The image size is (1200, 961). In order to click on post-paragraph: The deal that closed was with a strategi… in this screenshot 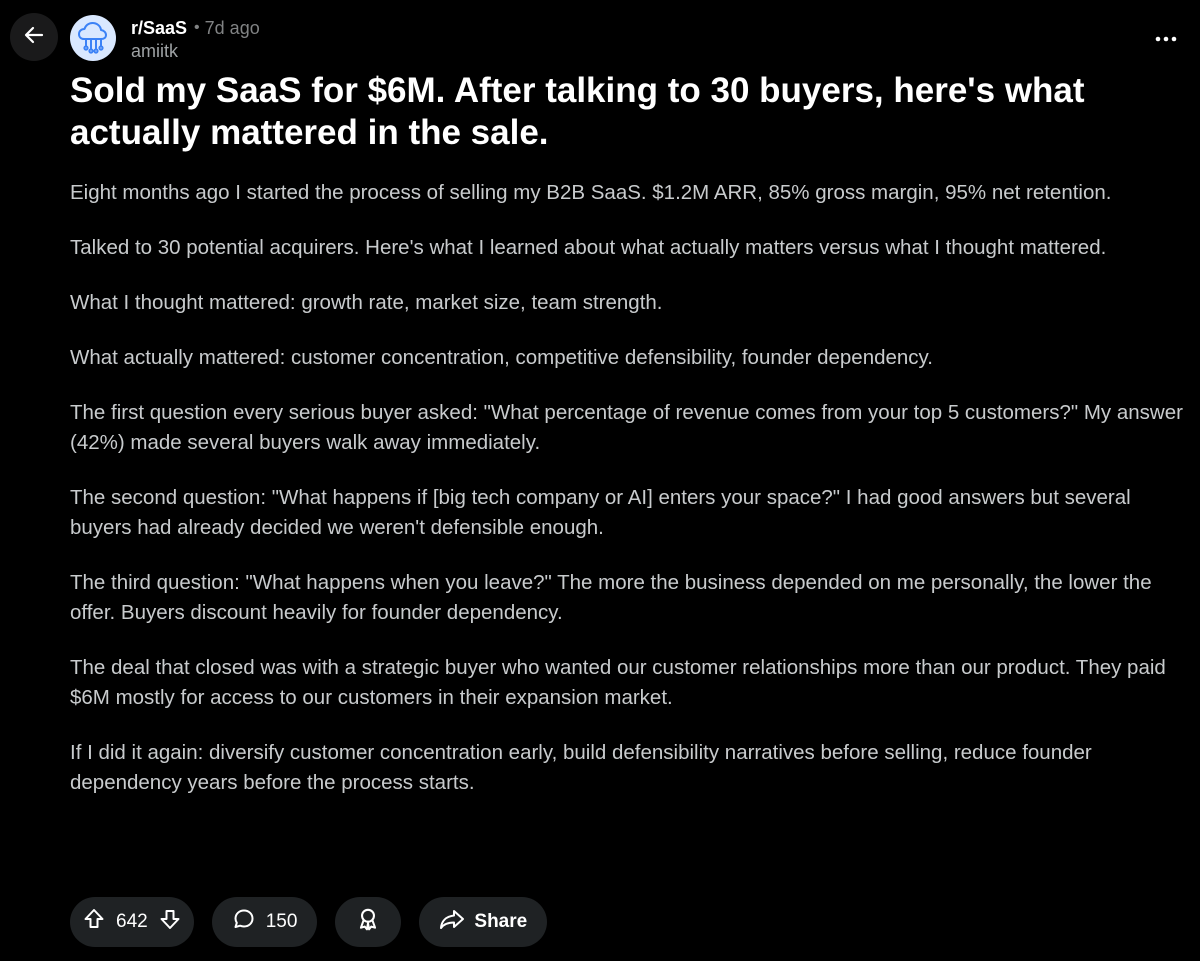, I will do `click(618, 682)`.